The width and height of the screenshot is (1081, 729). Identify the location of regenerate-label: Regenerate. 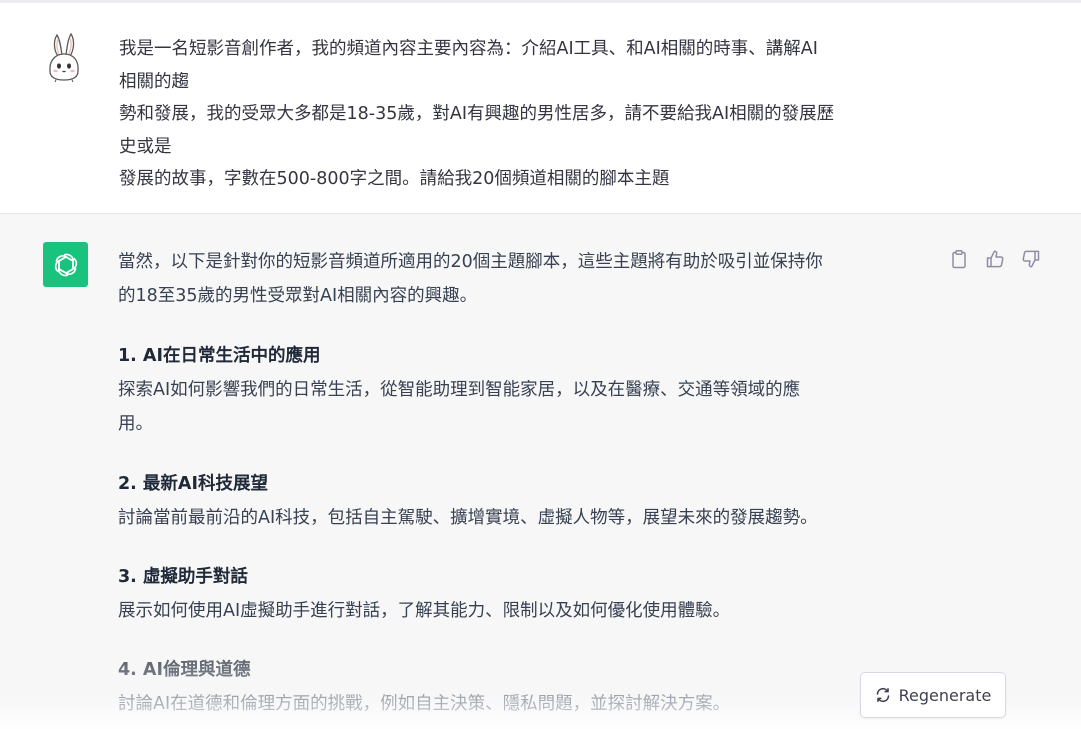
(945, 695).